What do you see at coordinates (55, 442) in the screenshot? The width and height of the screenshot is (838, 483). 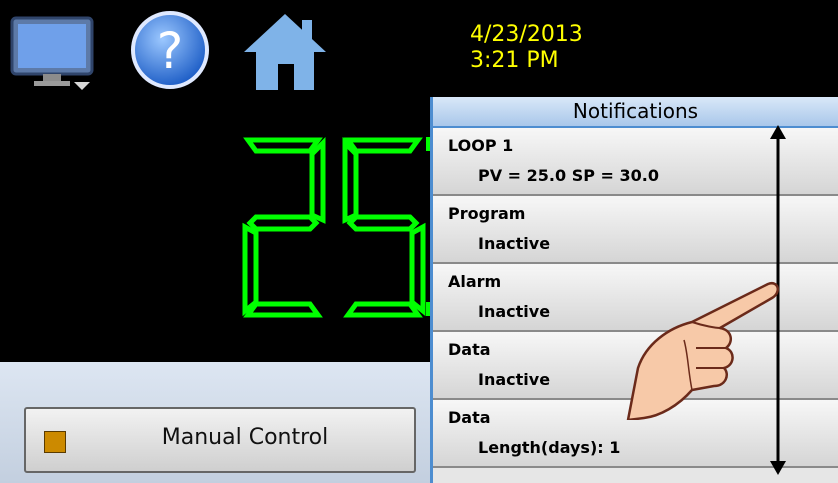 I see `manual-control-indicator` at bounding box center [55, 442].